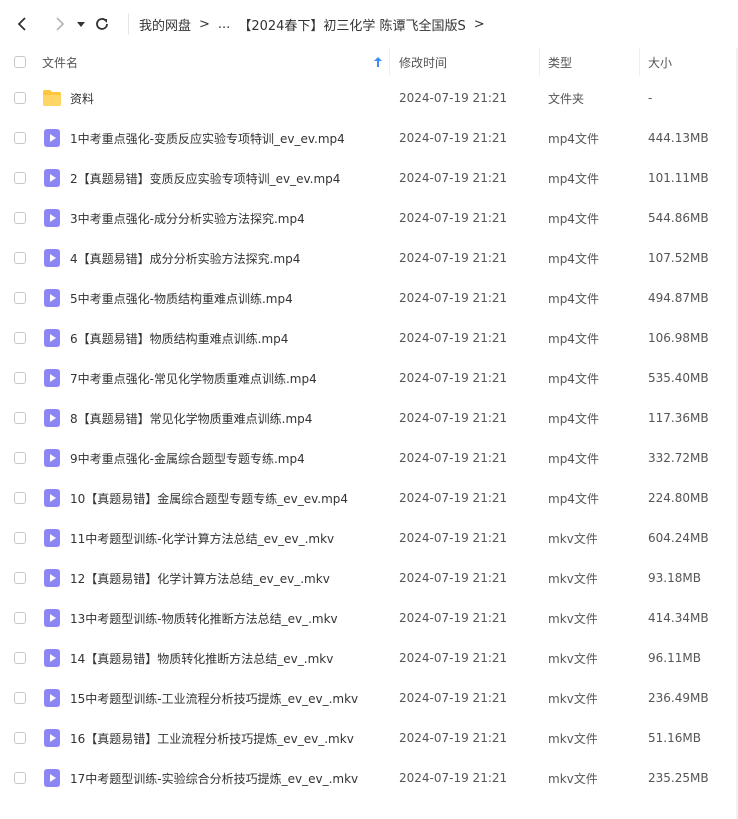  I want to click on file-name-cell: 7中考重点强化-常见化学物质重难点训练.mp4, so click(215, 378).